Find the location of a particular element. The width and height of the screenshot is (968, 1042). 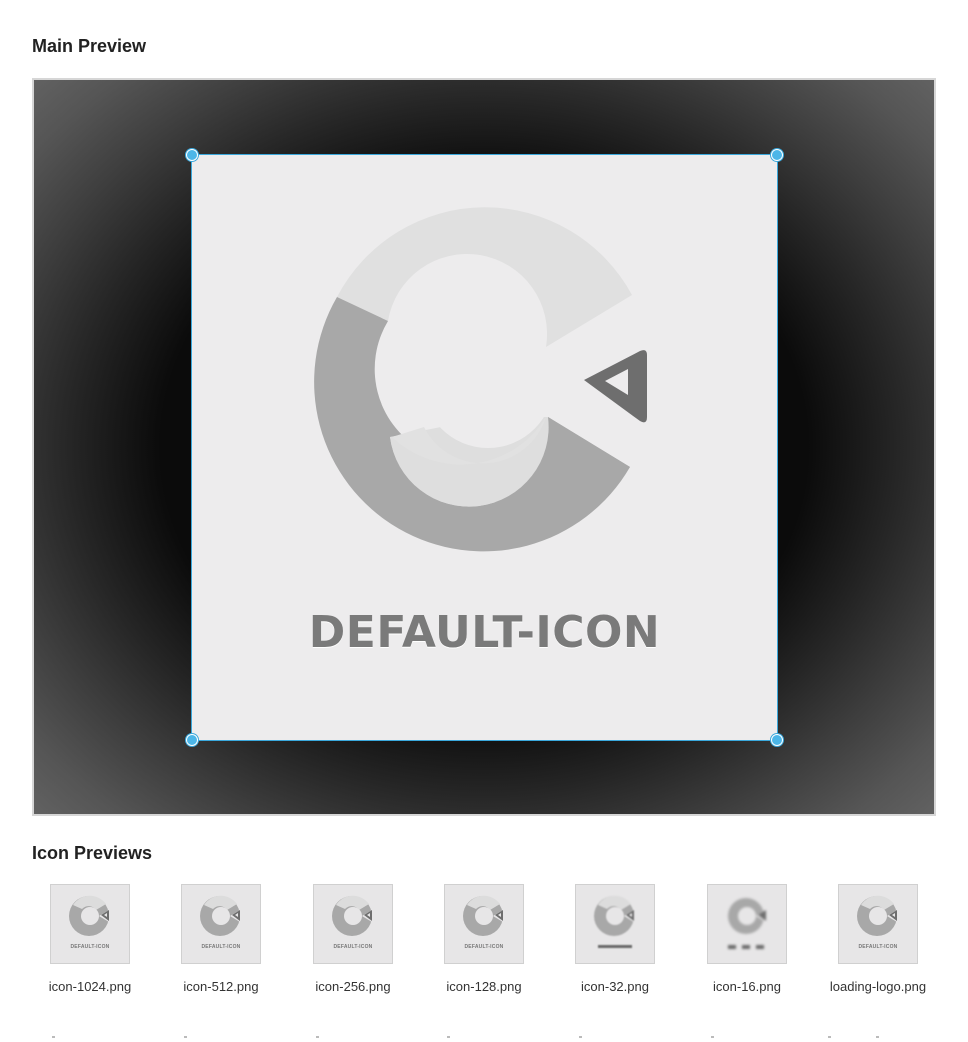

thumb-filename: loading-logo.png is located at coordinates (878, 986).